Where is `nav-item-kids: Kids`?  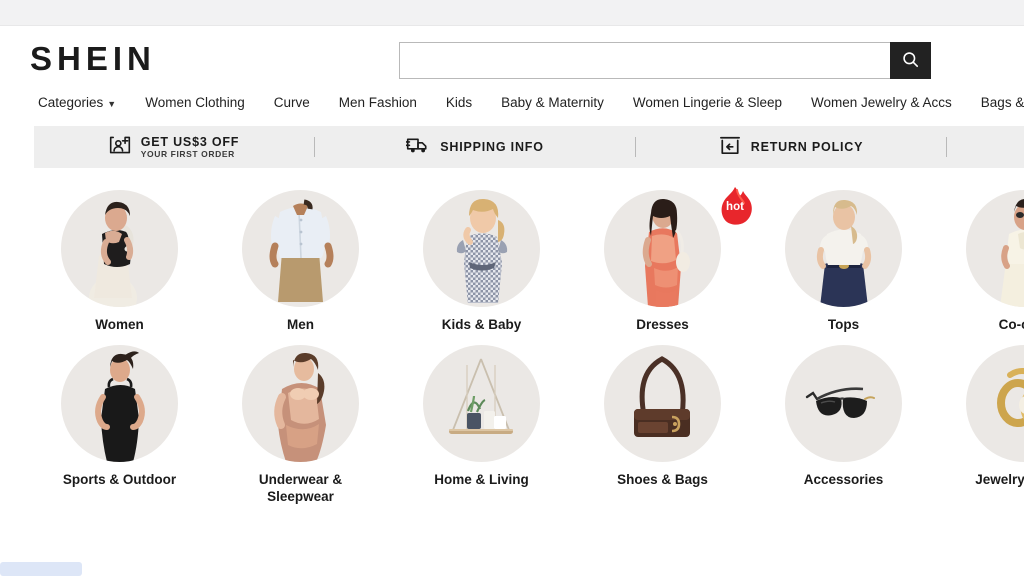
nav-item-kids: Kids is located at coordinates (459, 103).